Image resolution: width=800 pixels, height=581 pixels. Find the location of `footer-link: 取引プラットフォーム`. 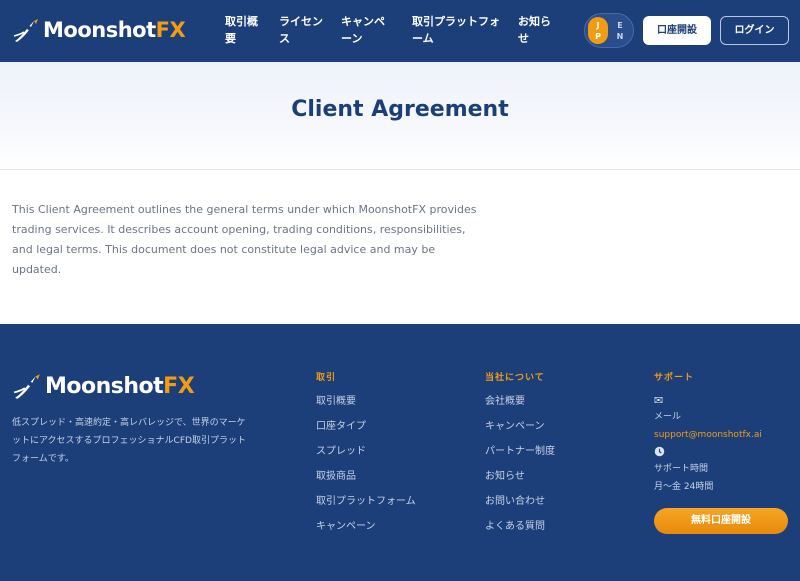

footer-link: 取引プラットフォーム is located at coordinates (366, 506).